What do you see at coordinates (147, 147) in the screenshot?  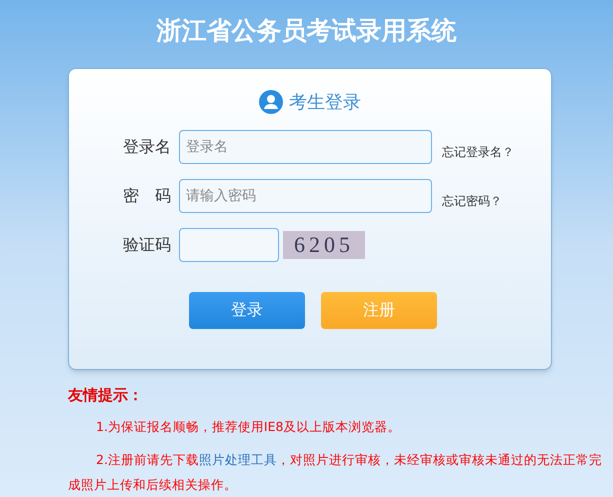 I see `field-label: 登录名` at bounding box center [147, 147].